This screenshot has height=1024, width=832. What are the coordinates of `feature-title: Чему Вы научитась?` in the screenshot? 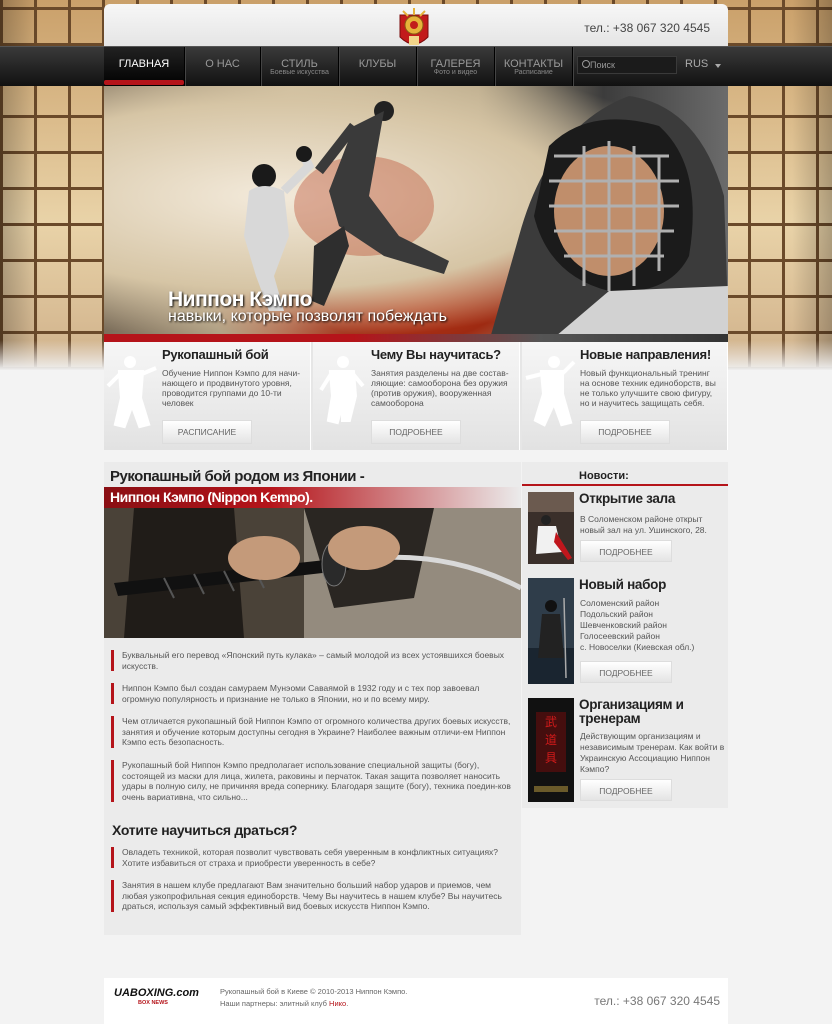 It's located at (436, 354).